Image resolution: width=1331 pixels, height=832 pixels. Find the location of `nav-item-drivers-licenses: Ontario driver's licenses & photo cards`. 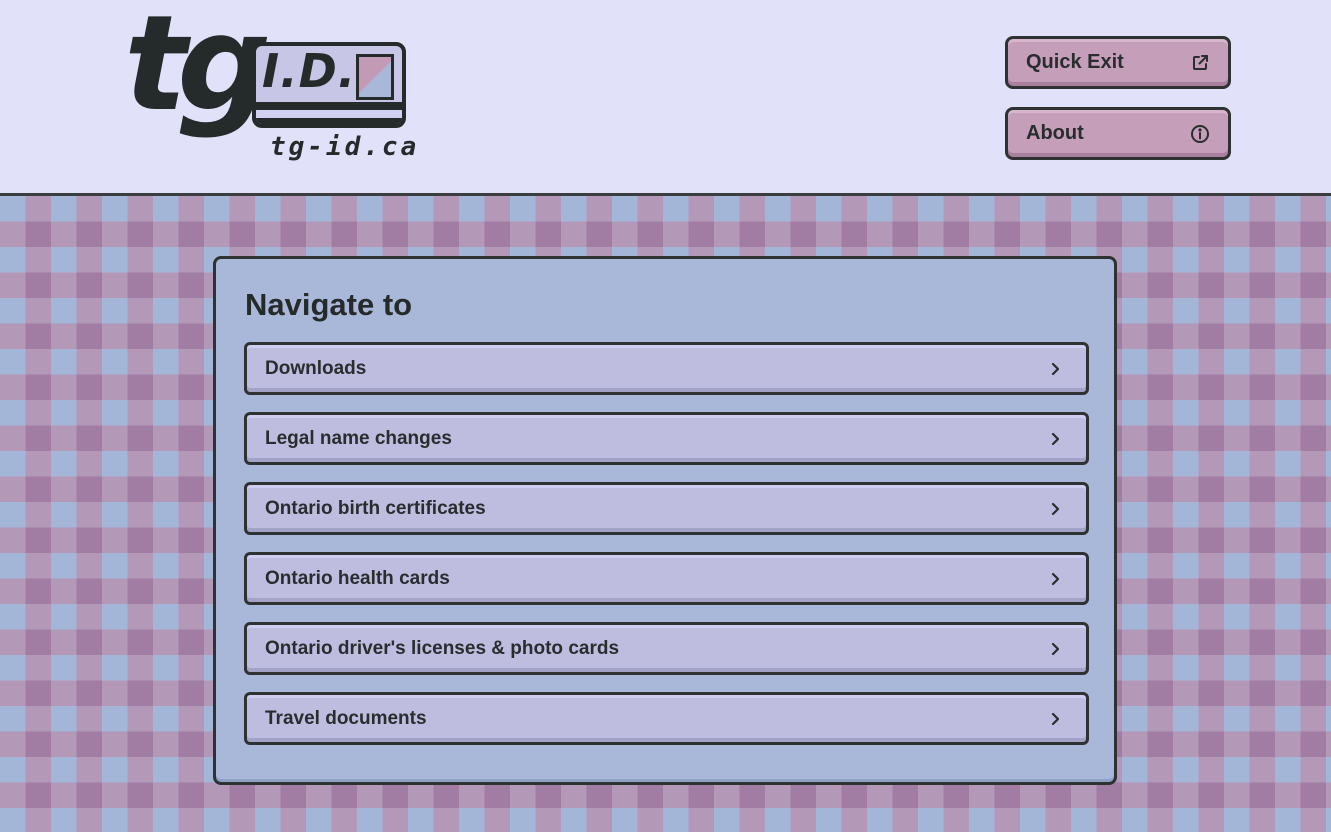

nav-item-drivers-licenses: Ontario driver's licenses & photo cards is located at coordinates (666, 648).